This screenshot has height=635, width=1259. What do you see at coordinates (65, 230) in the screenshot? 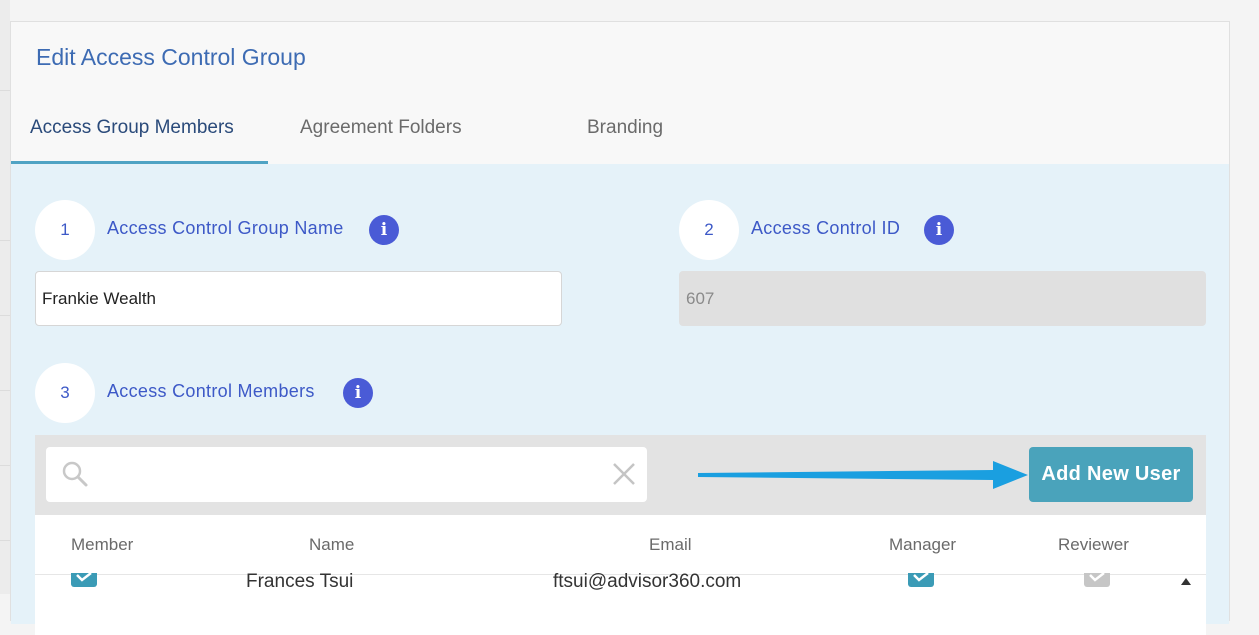
I see `step-number-1: 1` at bounding box center [65, 230].